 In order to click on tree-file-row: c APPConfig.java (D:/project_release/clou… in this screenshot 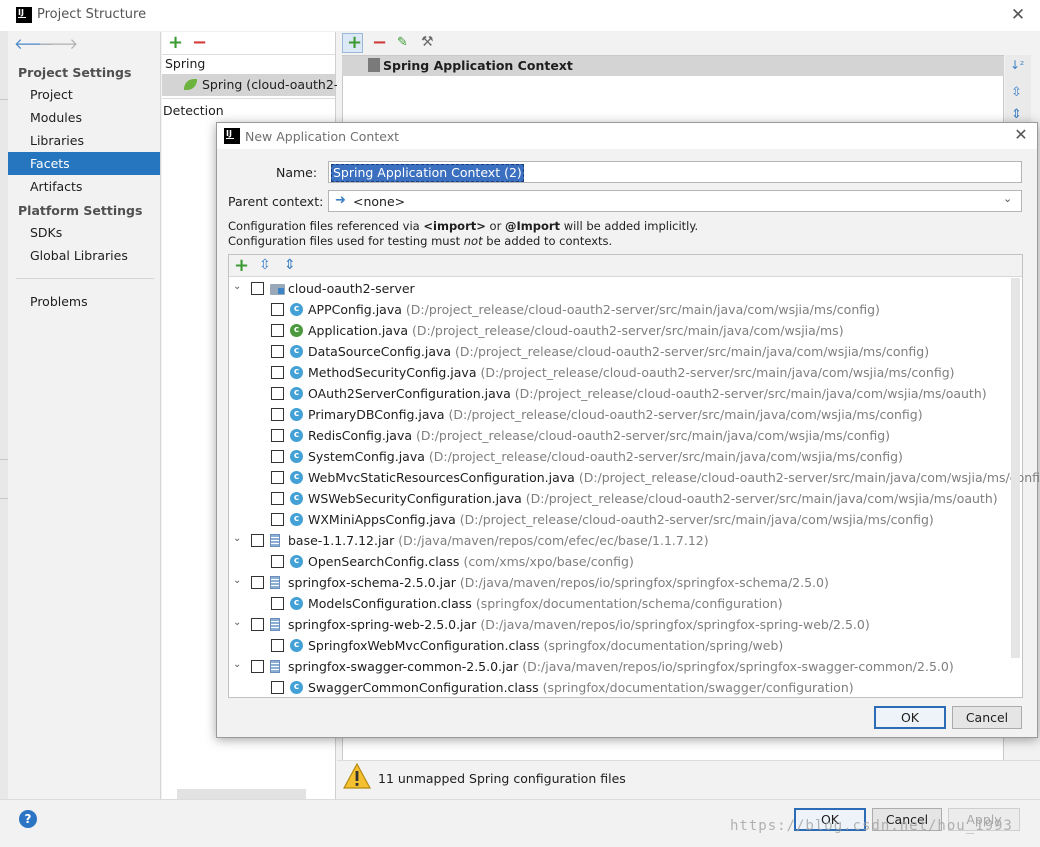, I will do `click(619, 309)`.